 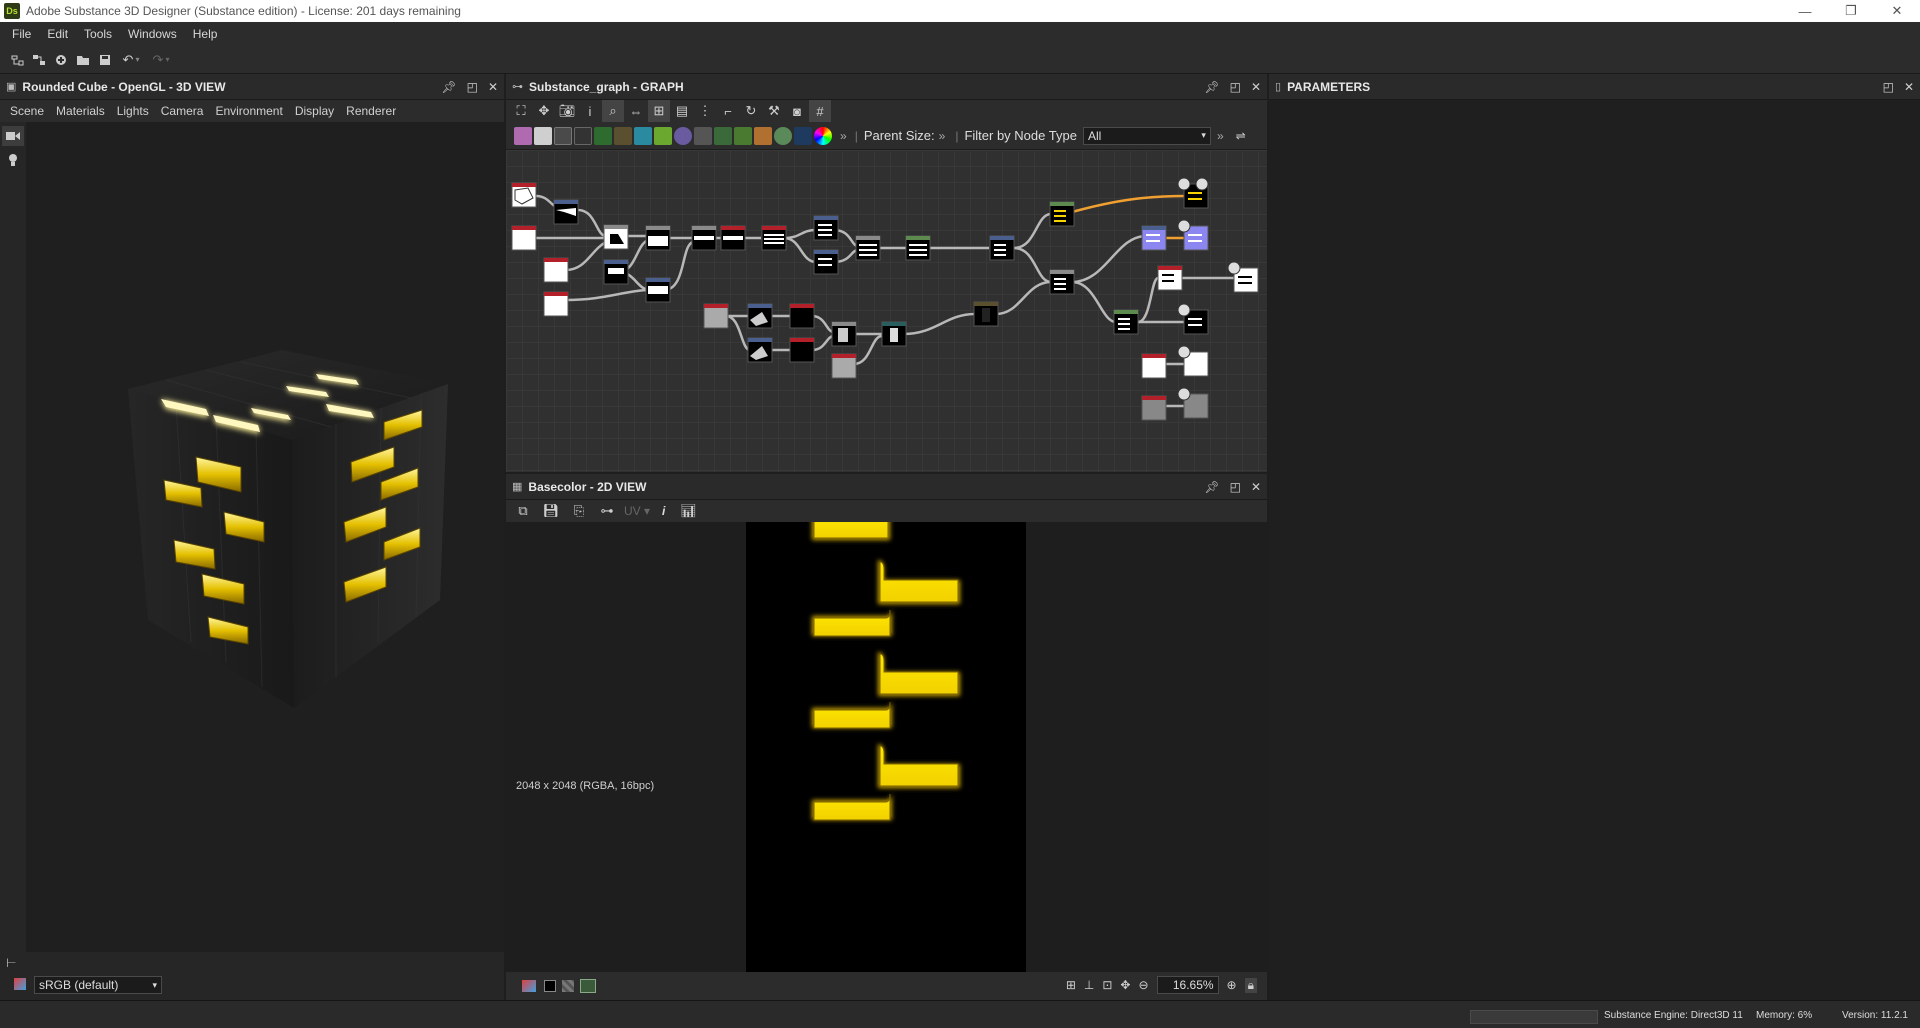 I want to click on node-drop-icon, so click(x=563, y=135).